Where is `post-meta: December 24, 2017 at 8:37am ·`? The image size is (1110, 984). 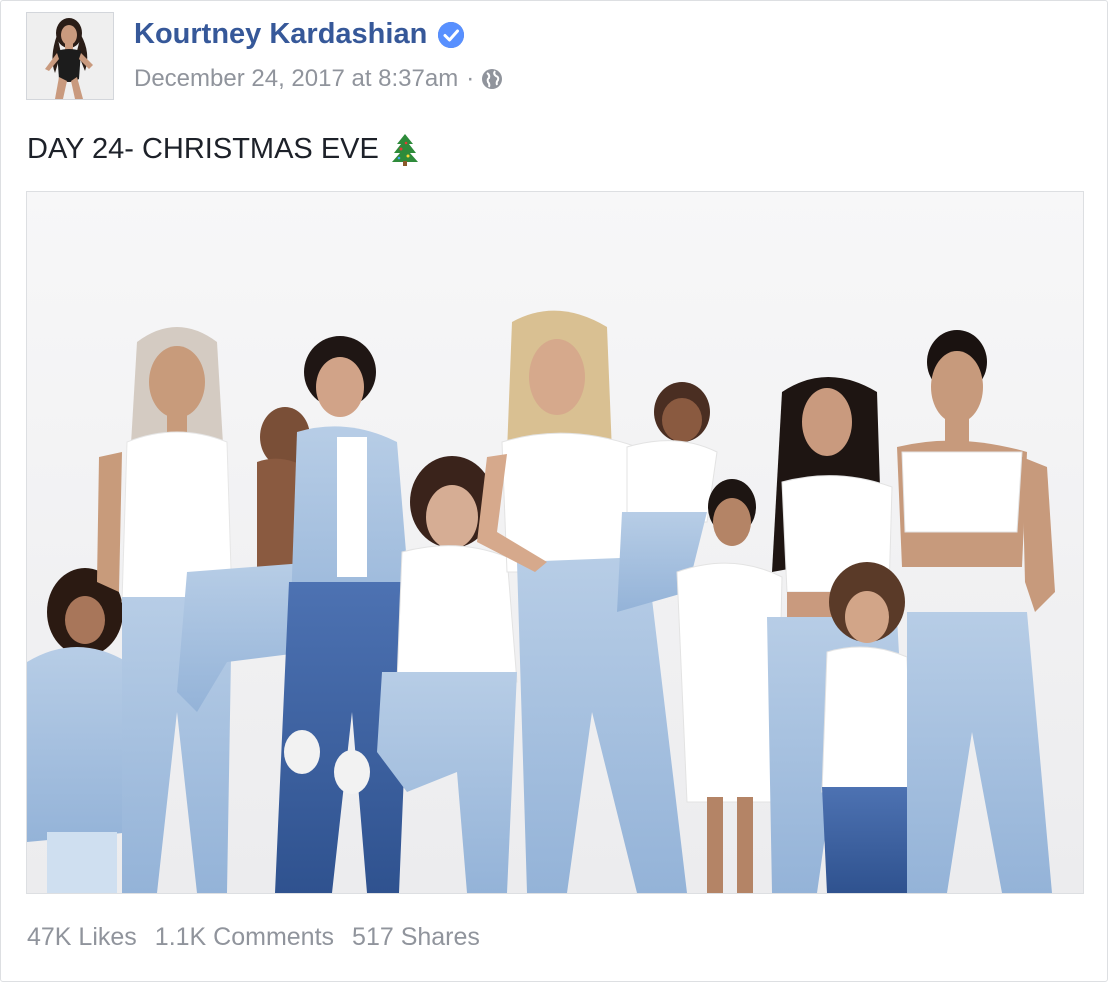 post-meta: December 24, 2017 at 8:37am · is located at coordinates (319, 79).